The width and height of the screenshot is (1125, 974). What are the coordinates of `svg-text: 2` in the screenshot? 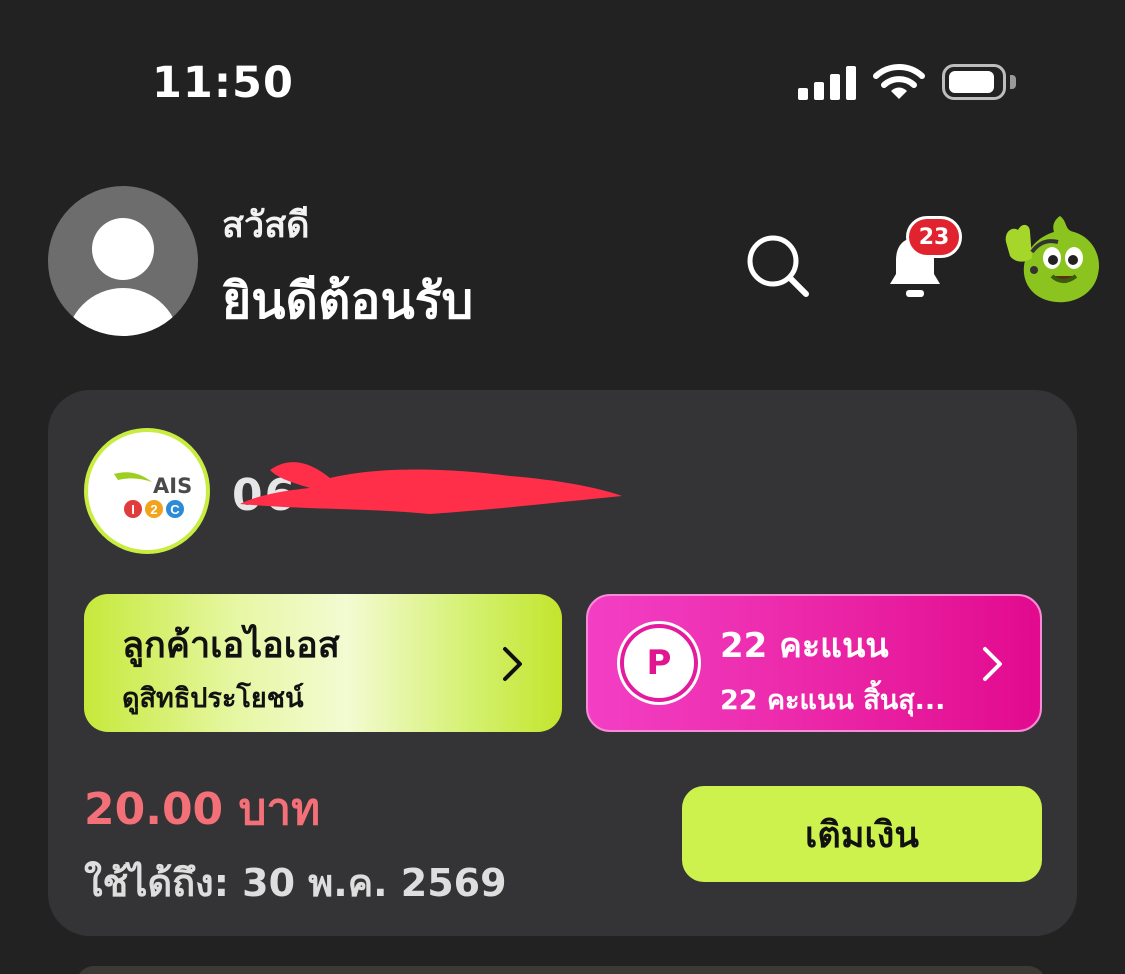 It's located at (153, 509).